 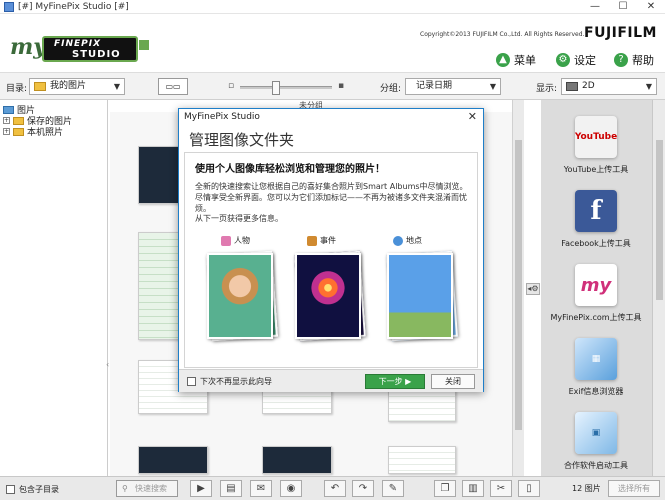 I want to click on group-label: 分组:, so click(x=391, y=89).